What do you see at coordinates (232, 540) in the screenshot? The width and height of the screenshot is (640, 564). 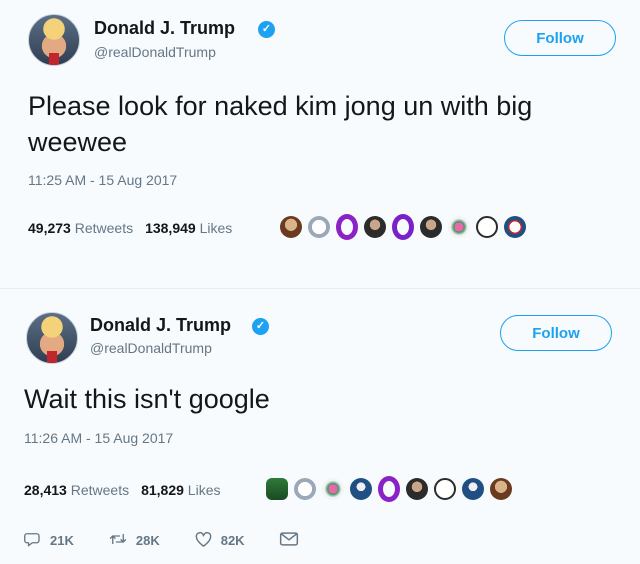 I see `like-count: 82K` at bounding box center [232, 540].